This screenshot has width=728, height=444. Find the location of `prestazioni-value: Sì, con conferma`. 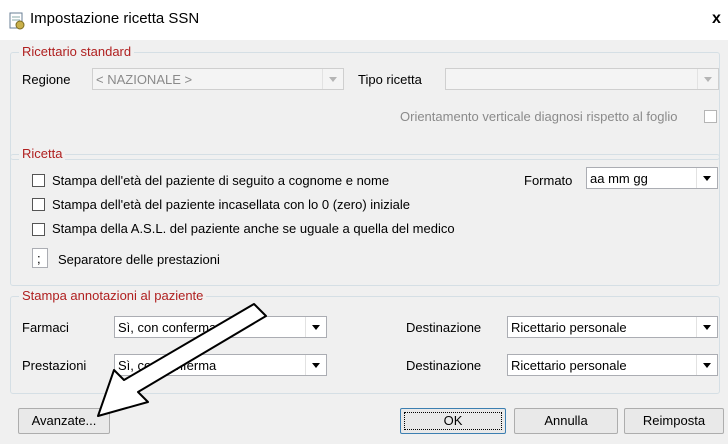

prestazioni-value: Sì, con conferma is located at coordinates (167, 365).